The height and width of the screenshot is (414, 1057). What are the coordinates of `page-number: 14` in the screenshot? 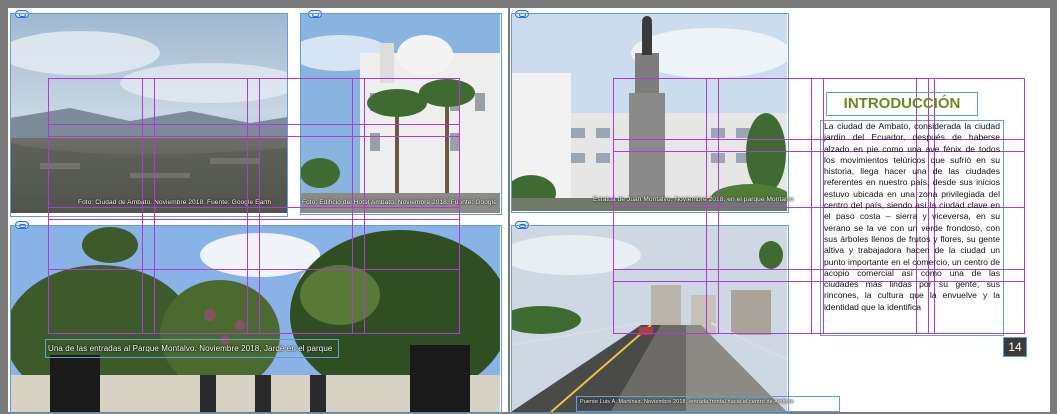 It's located at (1015, 347).